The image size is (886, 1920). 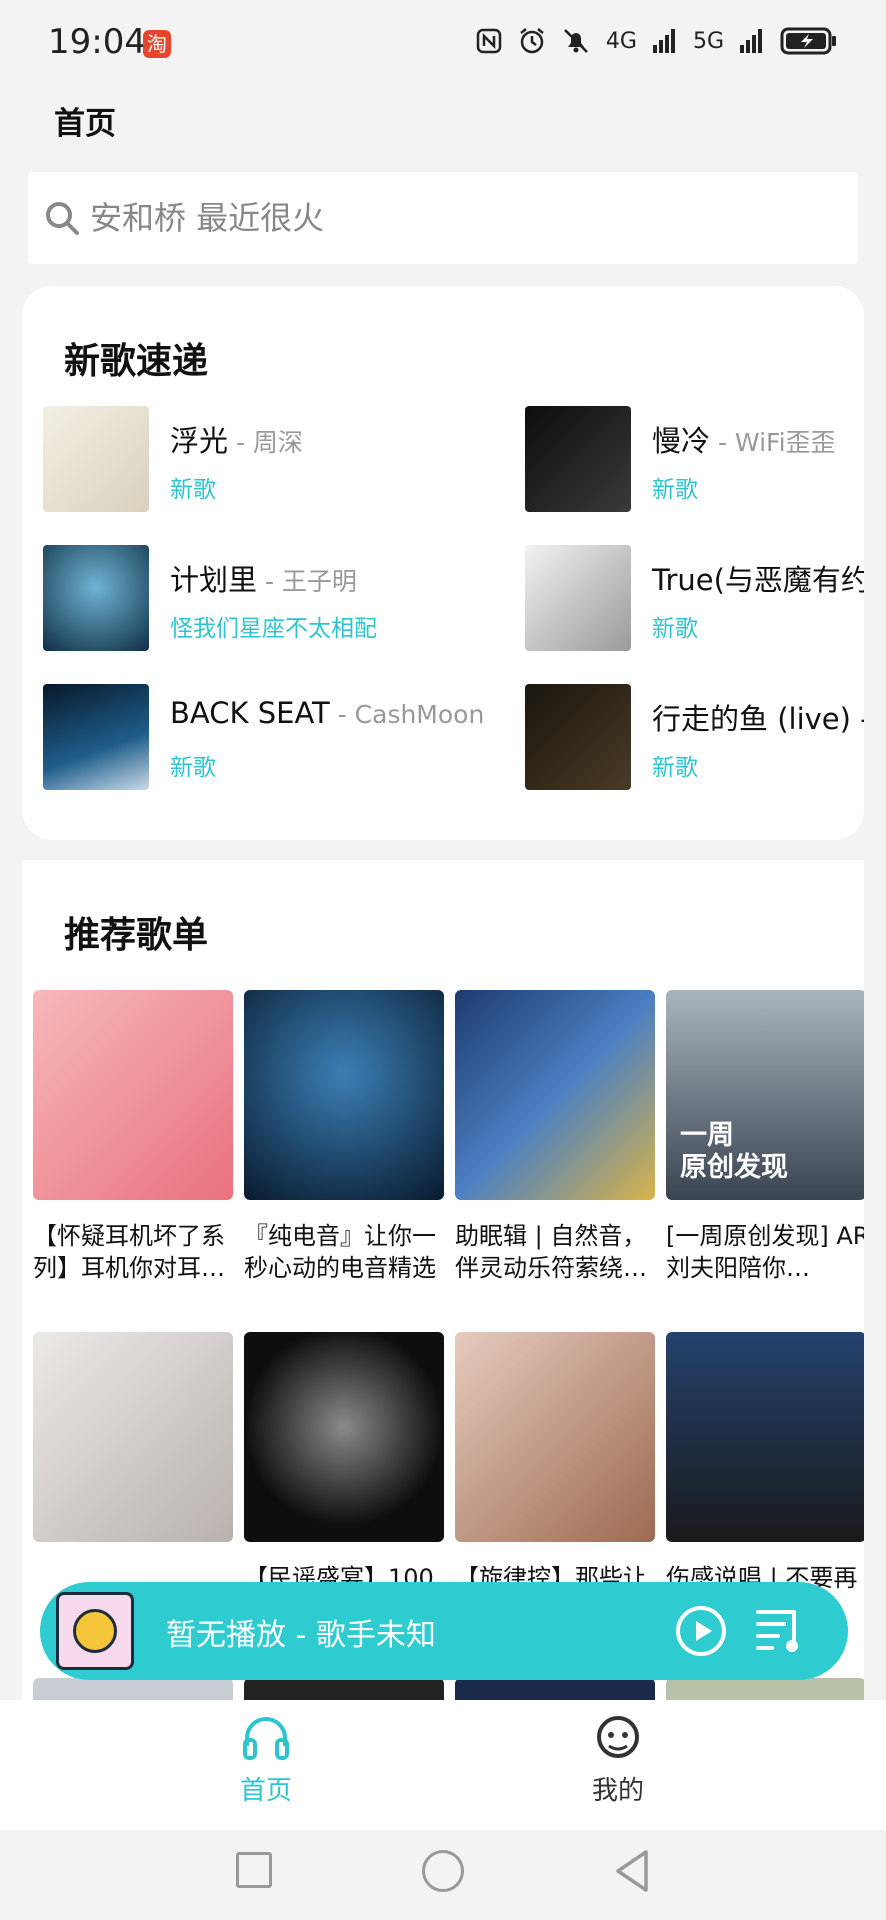 I want to click on playlists-title: 推荐歌单, so click(x=136, y=935).